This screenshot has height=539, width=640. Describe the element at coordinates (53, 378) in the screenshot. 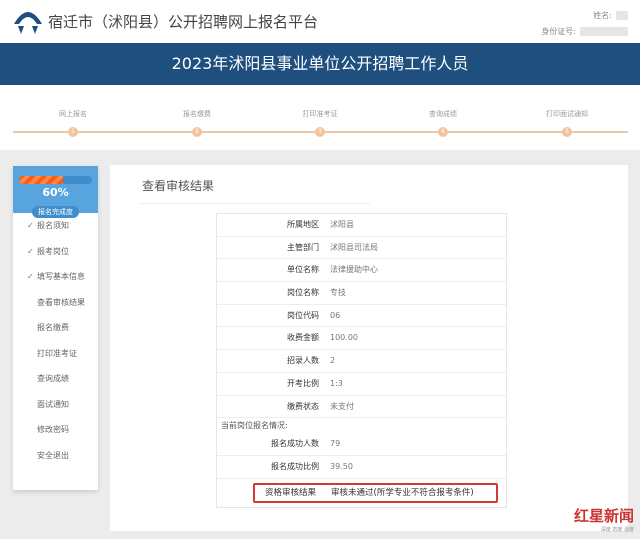

I see `sidebar-item-label: 查询成绩` at that location.